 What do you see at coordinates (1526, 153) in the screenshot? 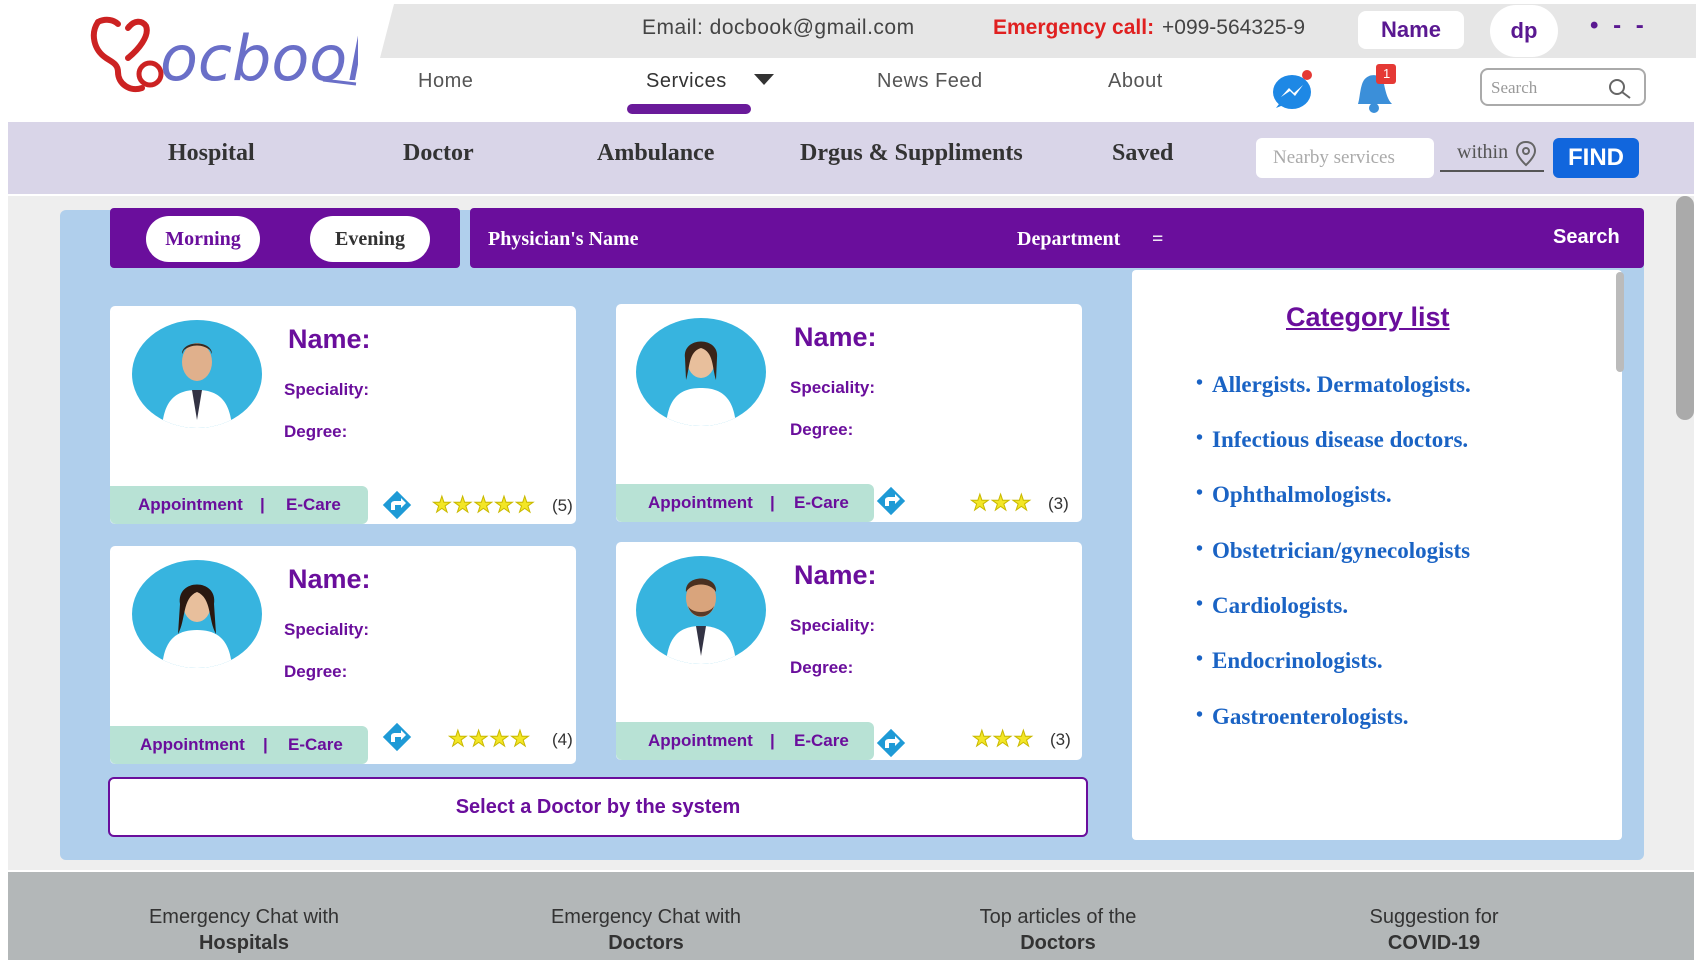
I see `location-pin-icon` at bounding box center [1526, 153].